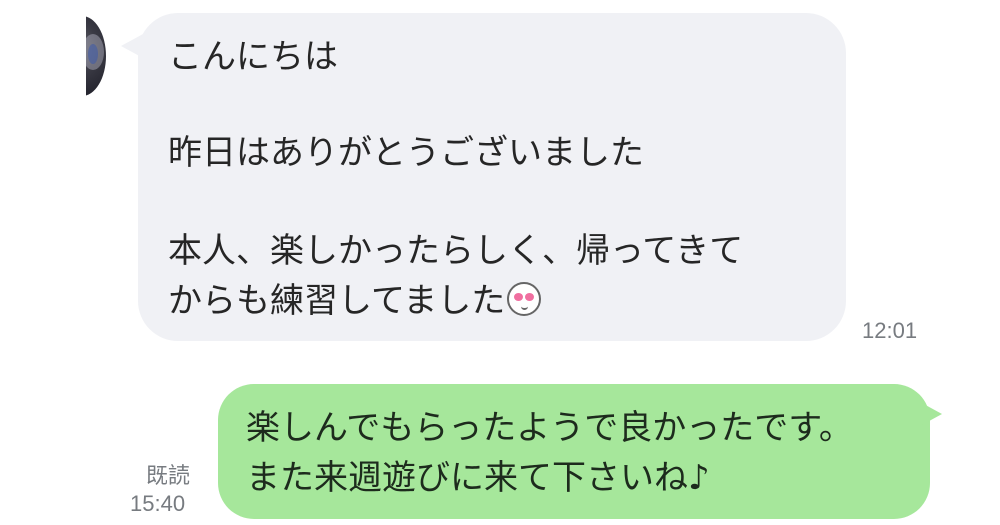  What do you see at coordinates (478, 478) in the screenshot?
I see `message-line: また来週遊びに来て下さいね♪` at bounding box center [478, 478].